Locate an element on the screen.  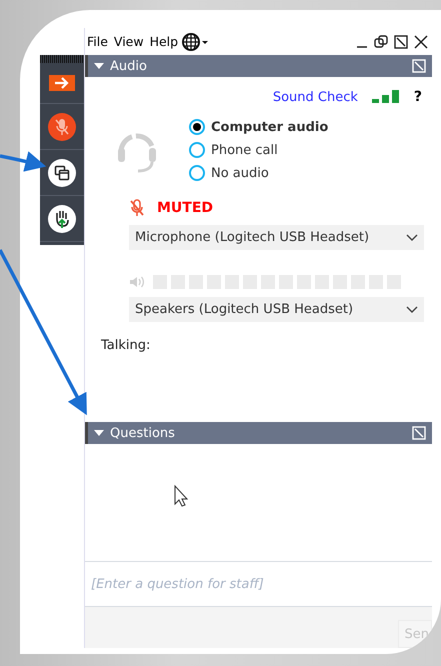
screen-button is located at coordinates (62, 172).